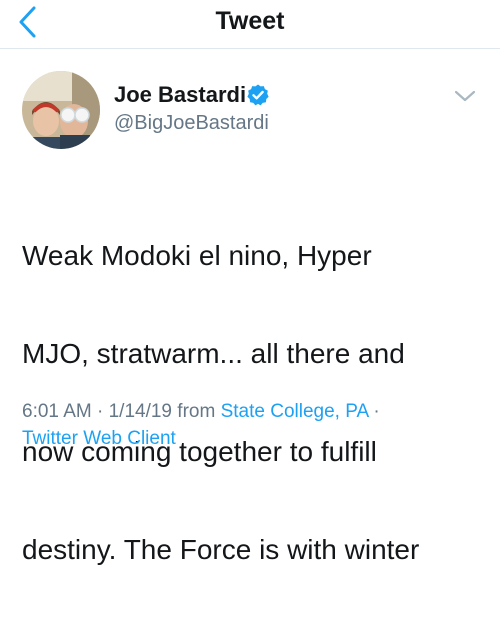 Image resolution: width=500 pixels, height=623 pixels. What do you see at coordinates (258, 95) in the screenshot?
I see `verified-badge-icon` at bounding box center [258, 95].